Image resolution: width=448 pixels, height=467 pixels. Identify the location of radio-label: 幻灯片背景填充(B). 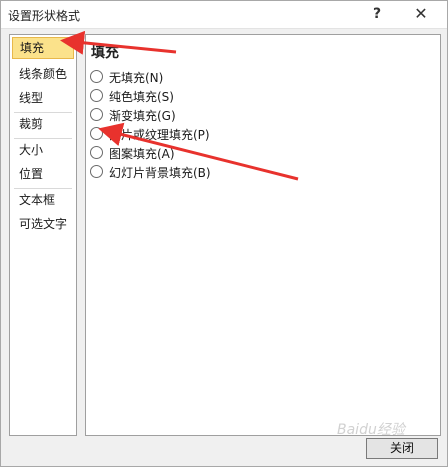
(160, 172).